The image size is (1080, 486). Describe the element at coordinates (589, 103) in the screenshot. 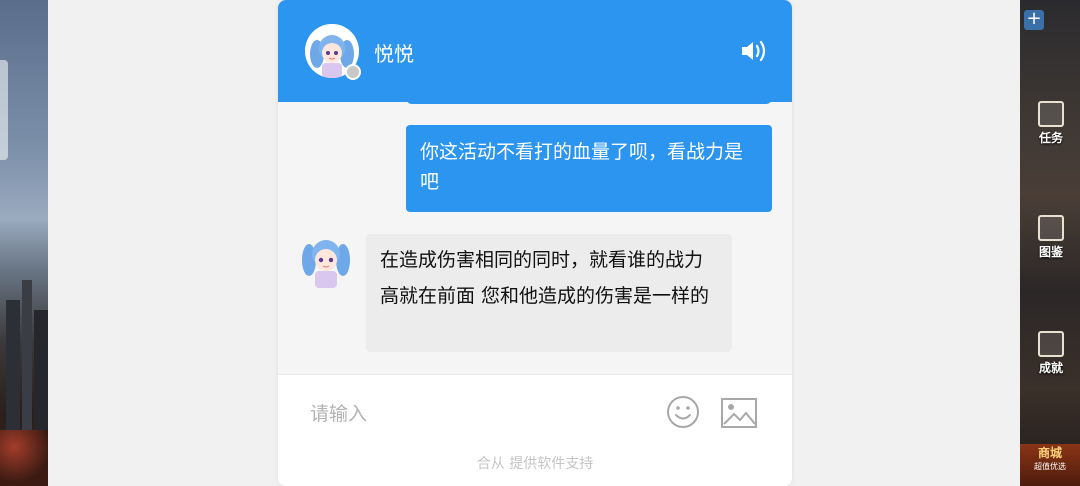

I see `previous-message-bubble` at that location.